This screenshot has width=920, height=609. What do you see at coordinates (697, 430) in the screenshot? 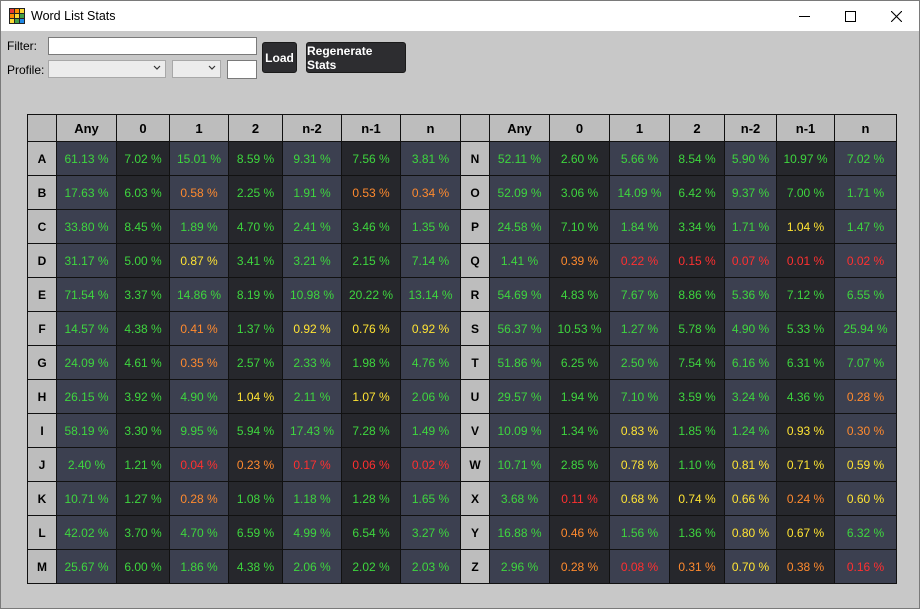
I see `stat-cell: 1.85 %` at bounding box center [697, 430].